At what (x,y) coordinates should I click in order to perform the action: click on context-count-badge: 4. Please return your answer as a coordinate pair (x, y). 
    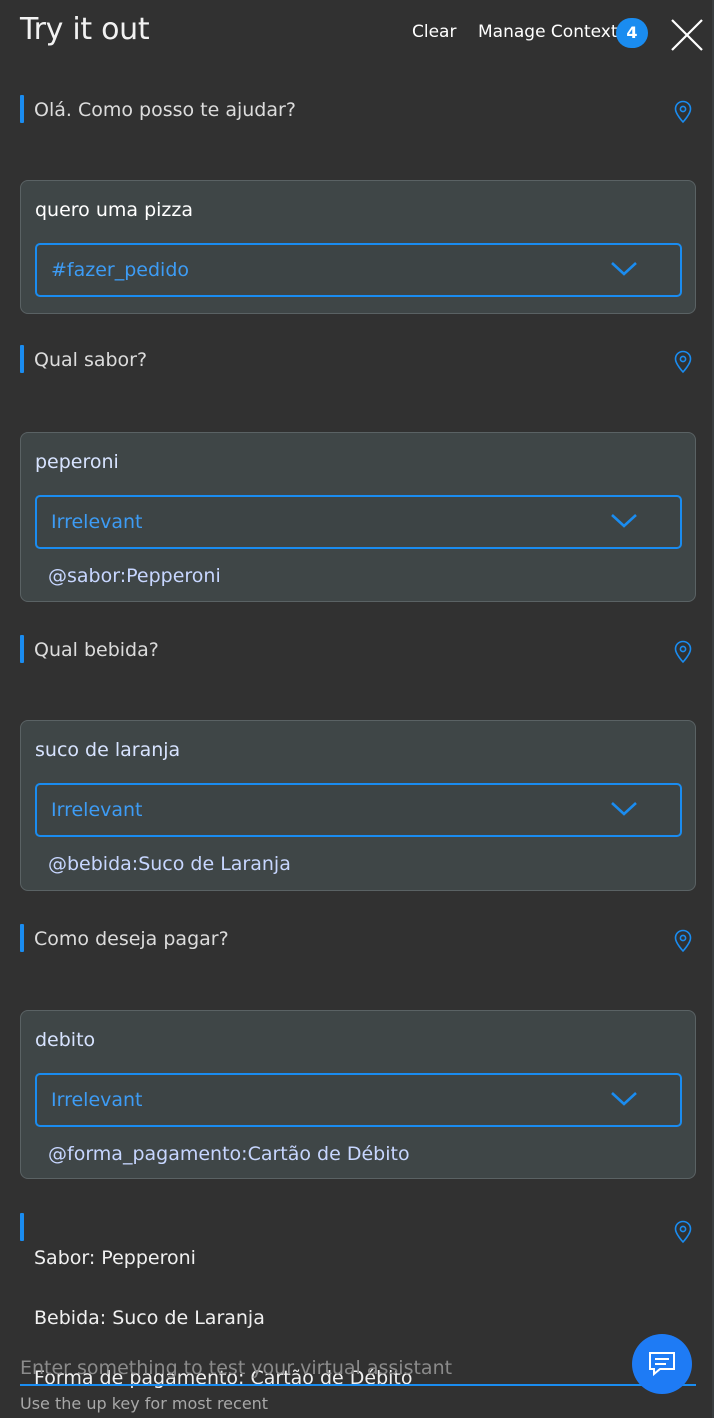
    Looking at the image, I should click on (632, 33).